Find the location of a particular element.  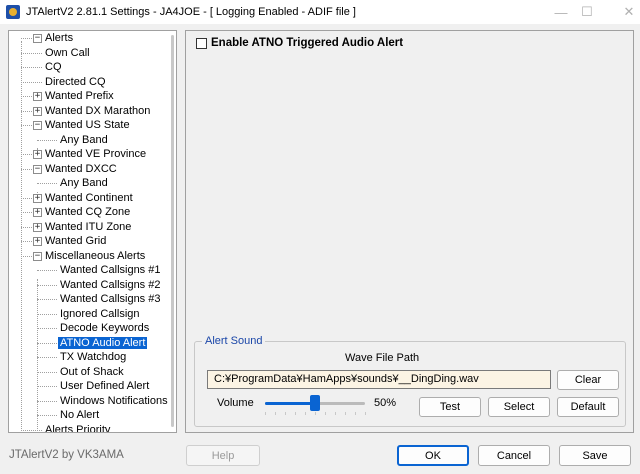

tree-item-label: Wanted Callsigns #1 is located at coordinates (110, 270).